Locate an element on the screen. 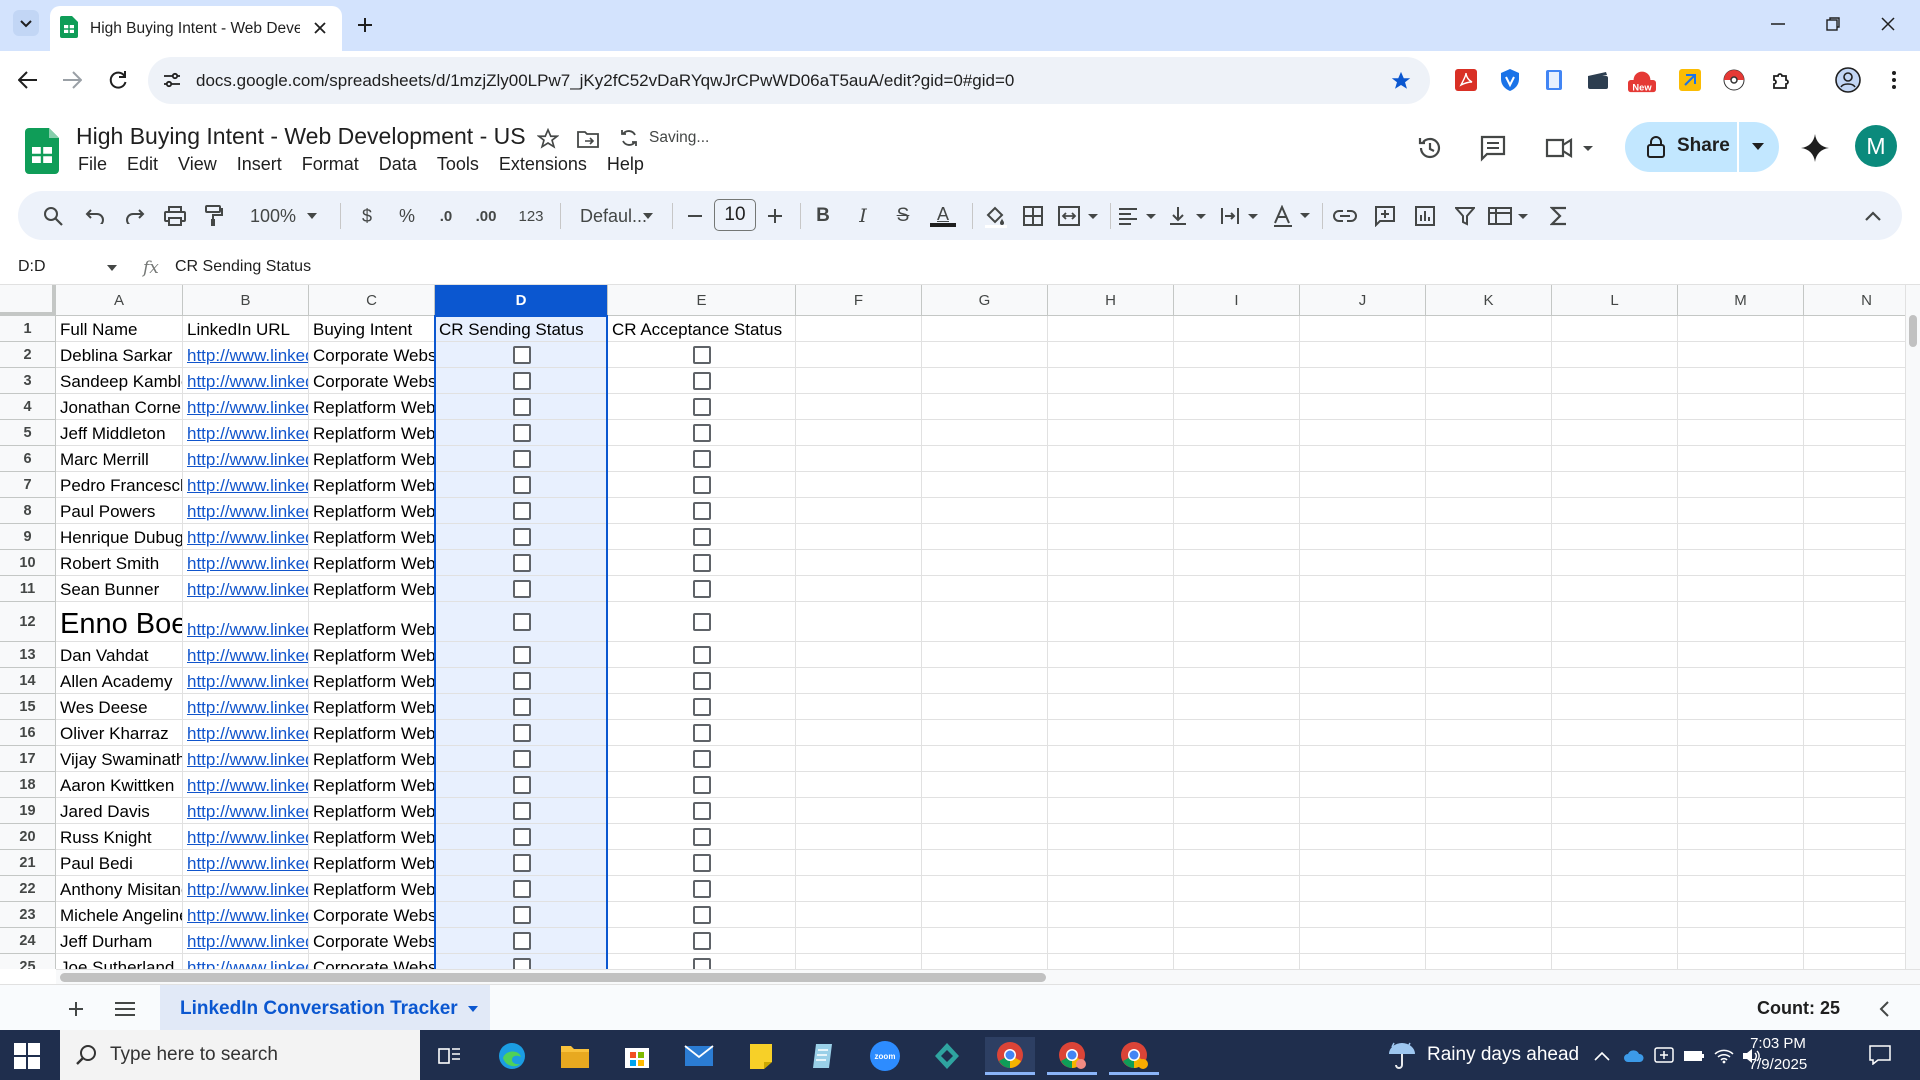 The height and width of the screenshot is (1080, 1920). row-header: 2 is located at coordinates (28, 355).